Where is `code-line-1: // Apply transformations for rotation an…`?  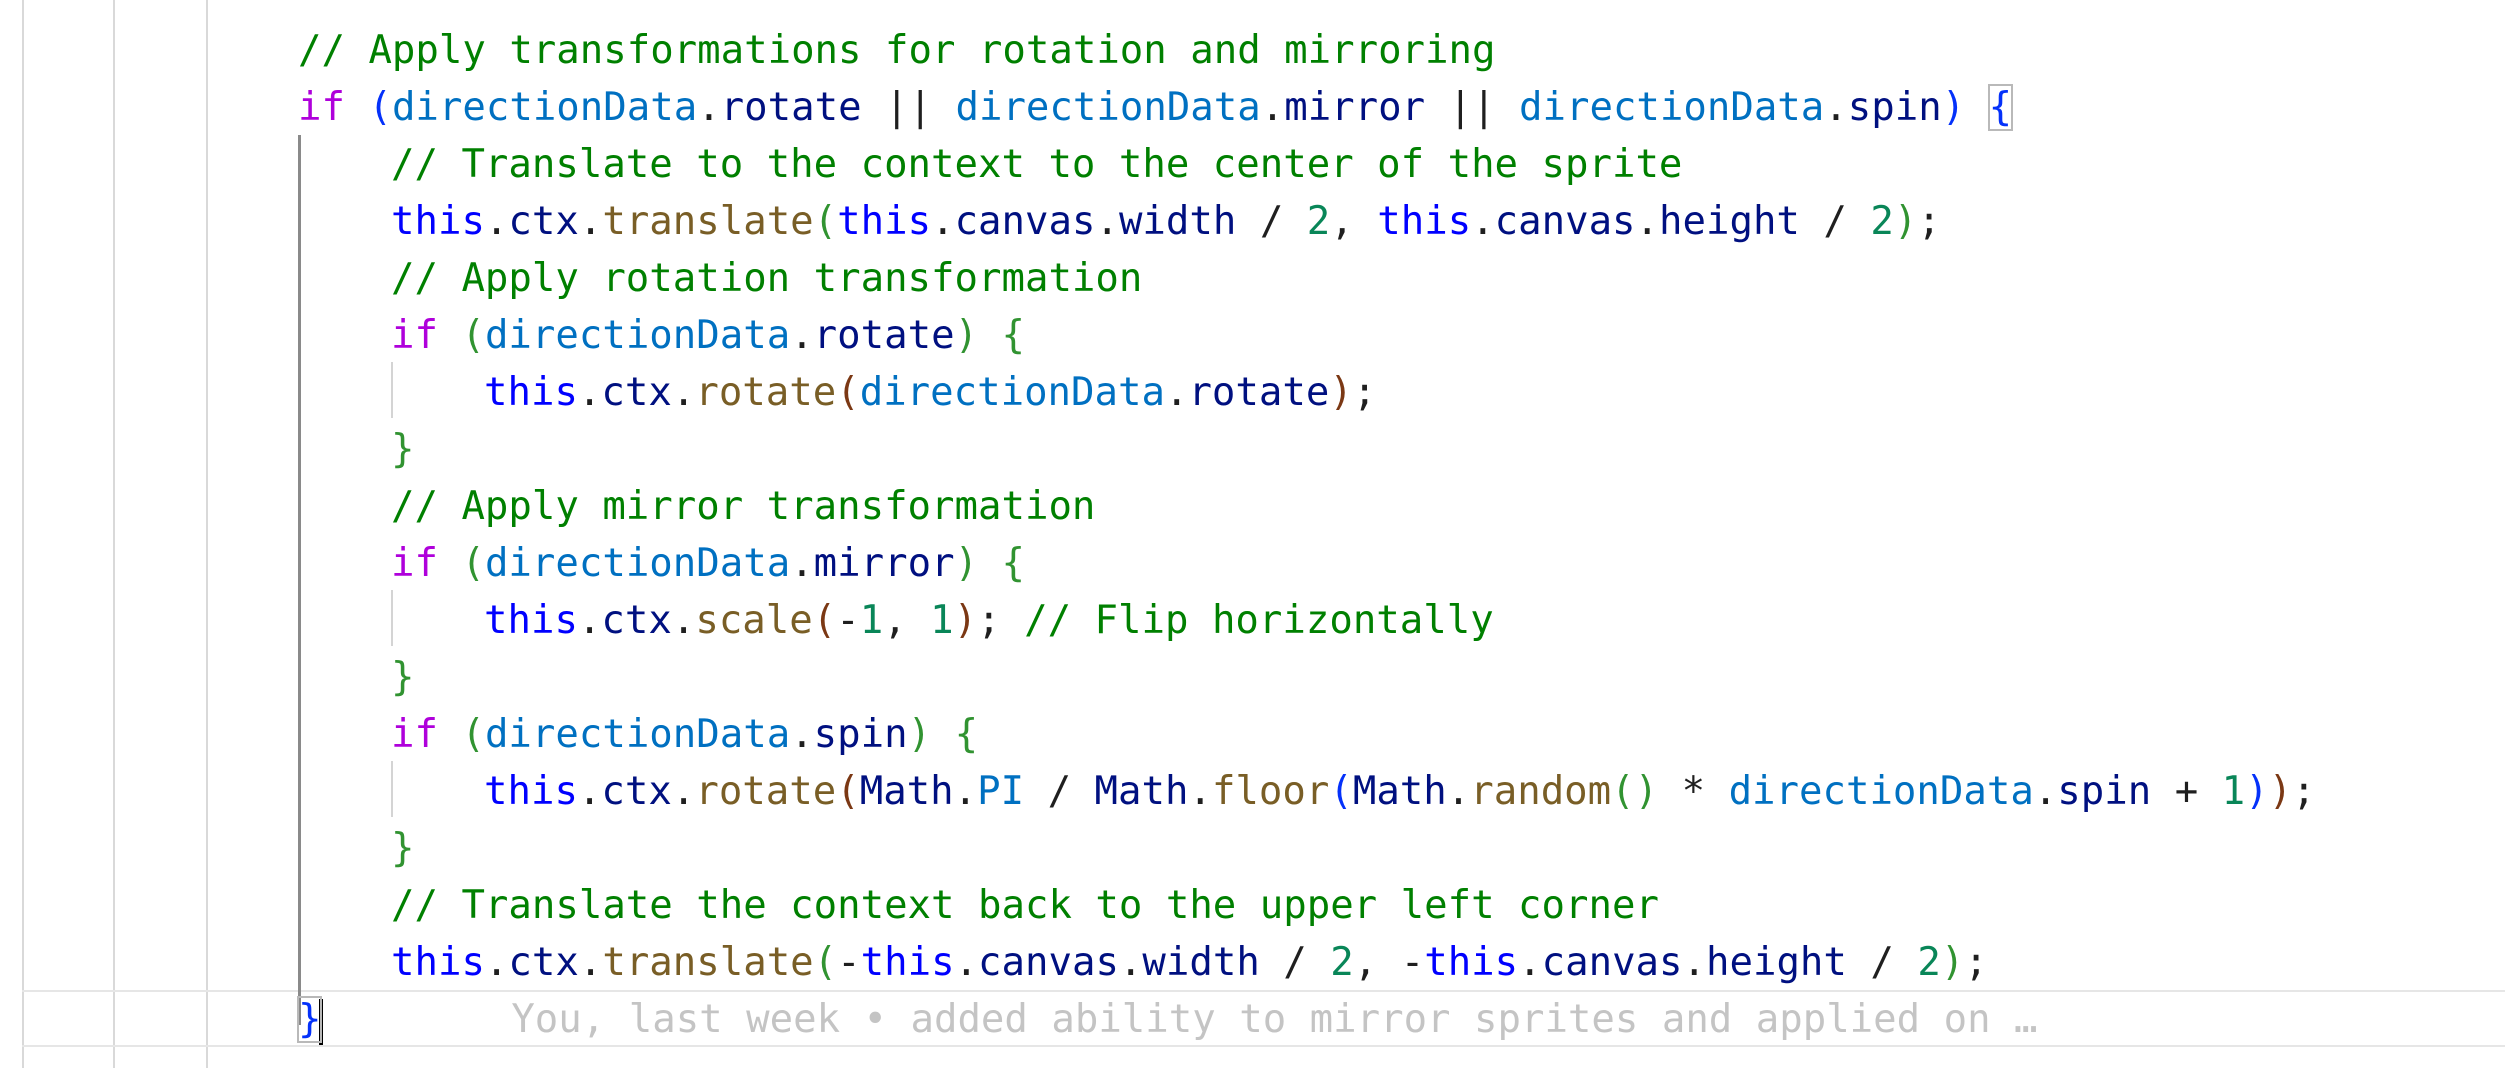 code-line-1: // Apply transformations for rotation an… is located at coordinates (896, 50).